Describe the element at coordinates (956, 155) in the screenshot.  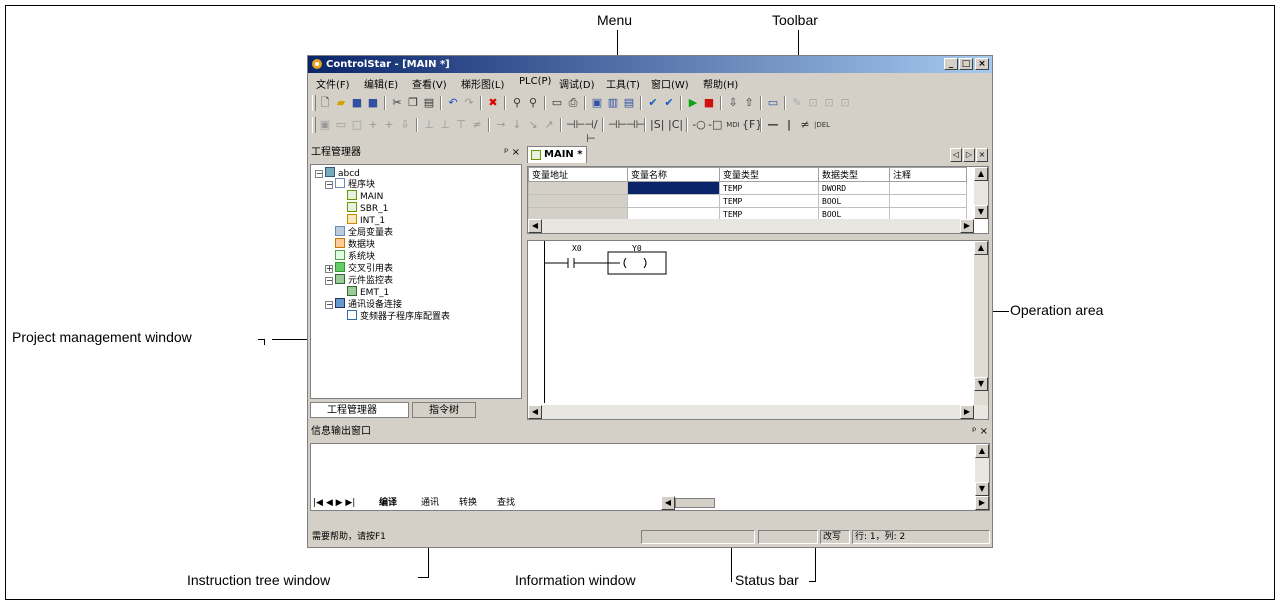
I see `tab-scroll-left-icon: ◁` at that location.